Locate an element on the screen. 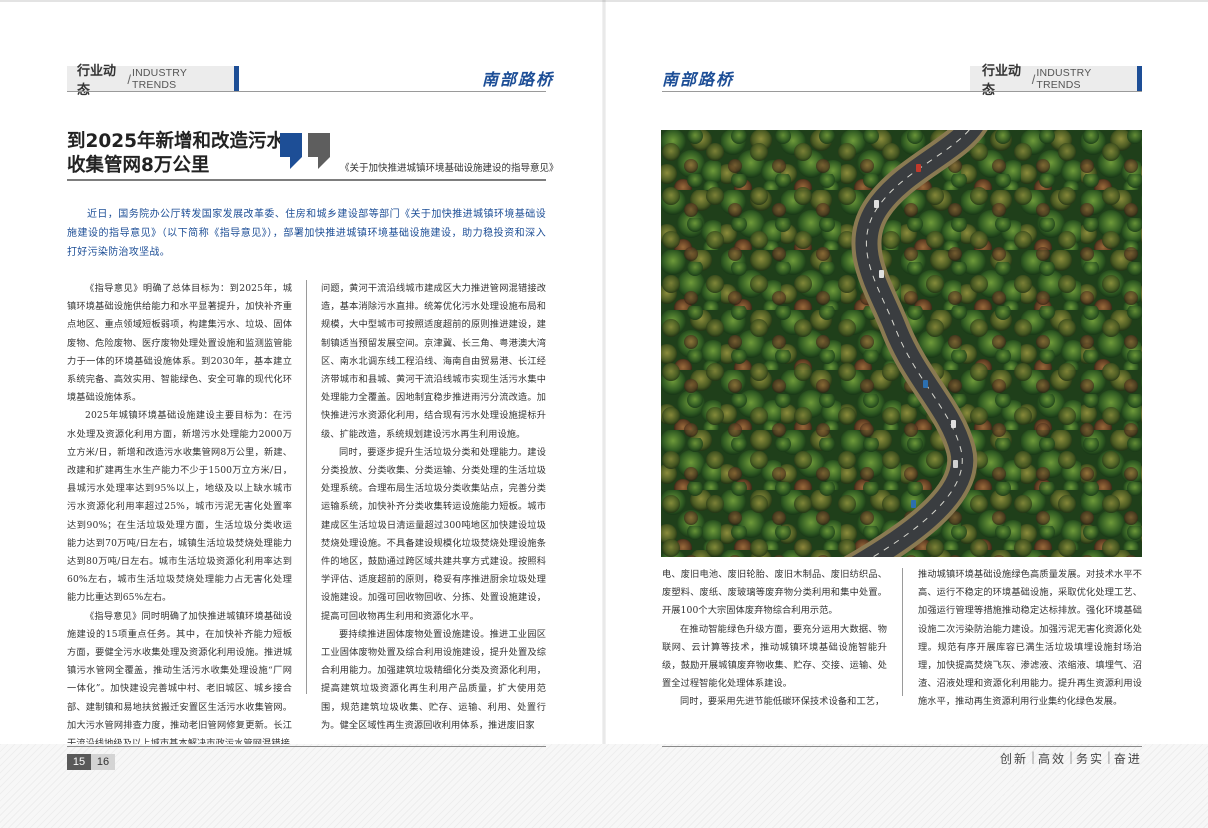 The image size is (1208, 828). slogan-word: 创新 is located at coordinates (1014, 759).